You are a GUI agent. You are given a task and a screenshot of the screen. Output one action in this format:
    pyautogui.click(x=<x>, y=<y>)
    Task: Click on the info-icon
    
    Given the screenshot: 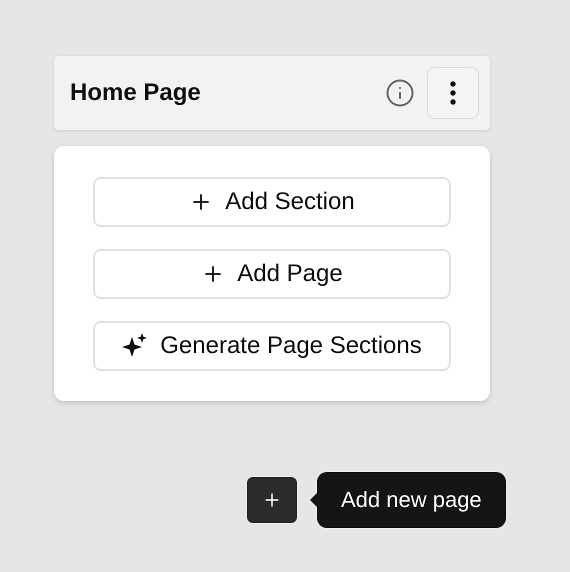 What is the action you would take?
    pyautogui.click(x=400, y=93)
    